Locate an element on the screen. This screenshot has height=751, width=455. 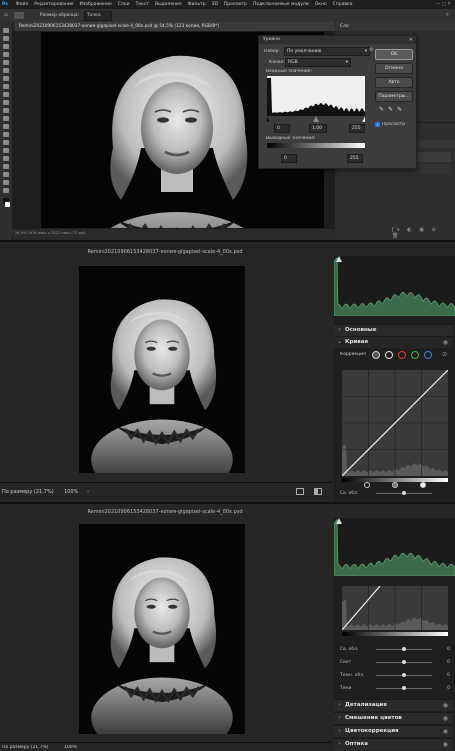
raw1-highlights-slider: Св. обл. is located at coordinates (395, 494).